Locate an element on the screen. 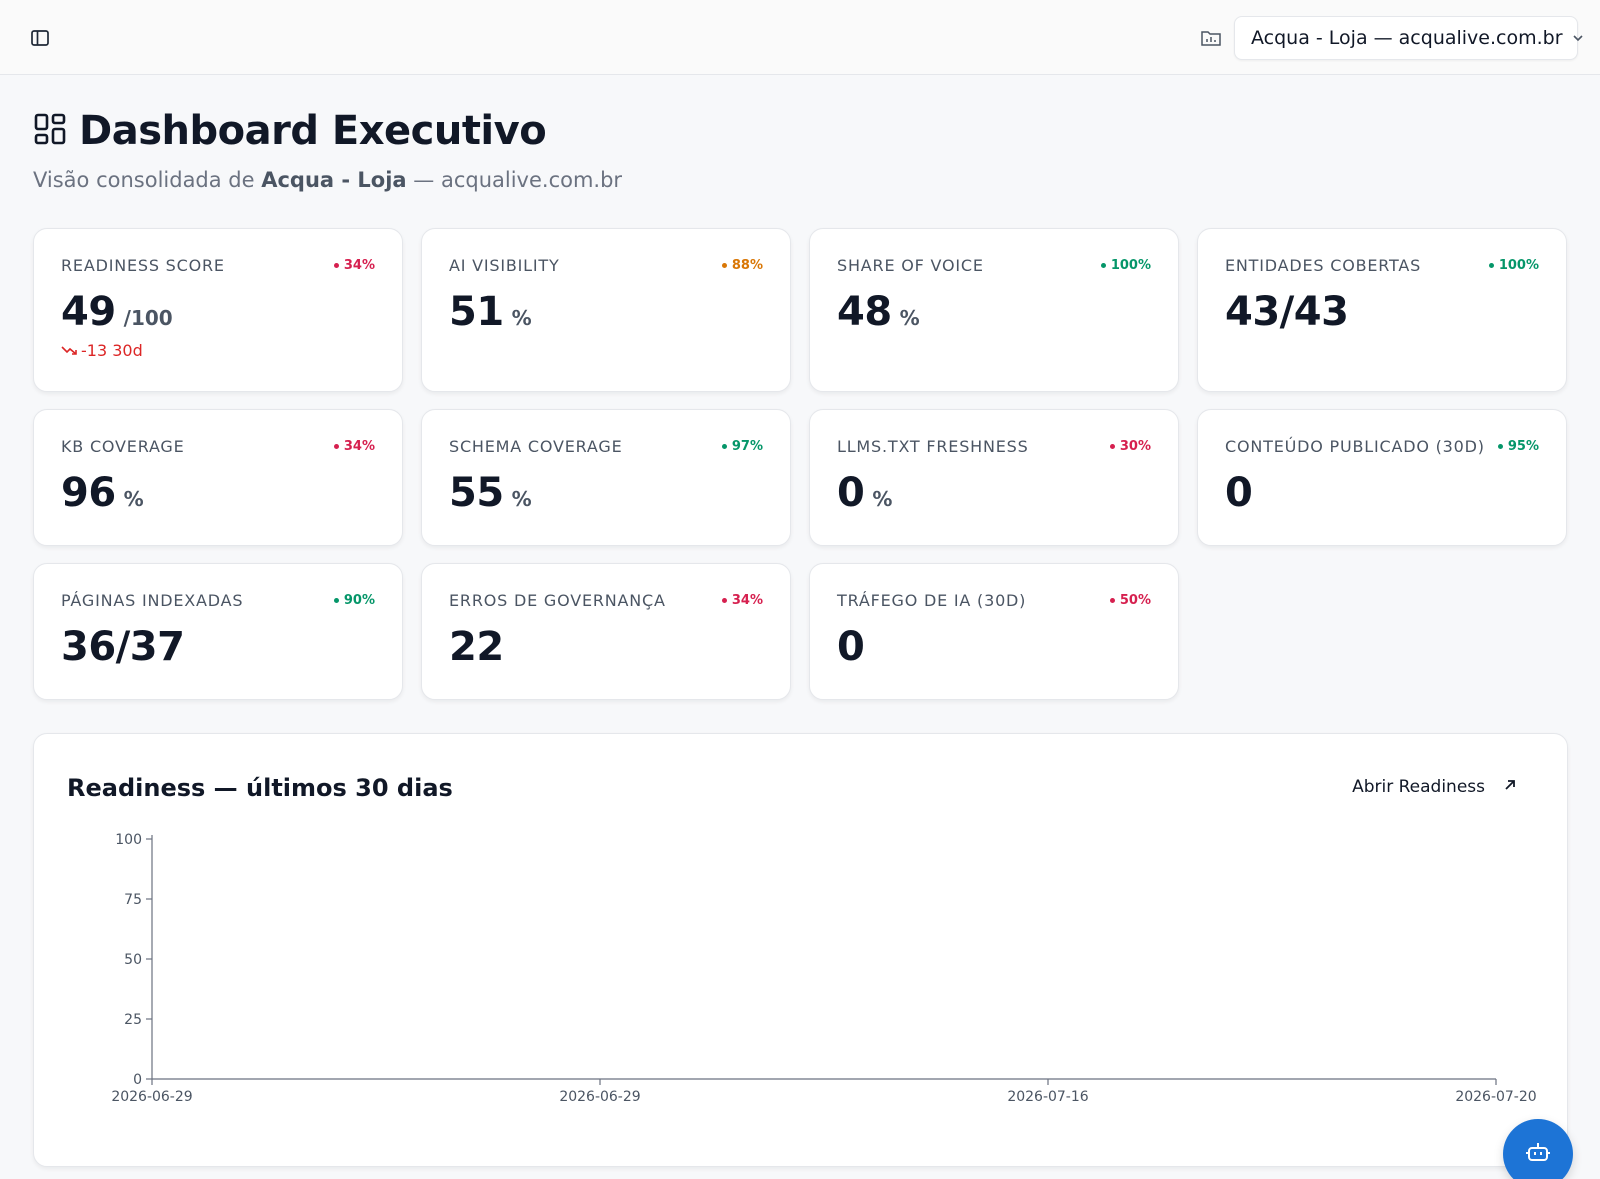  kpi-value-row: 51% is located at coordinates (490, 312).